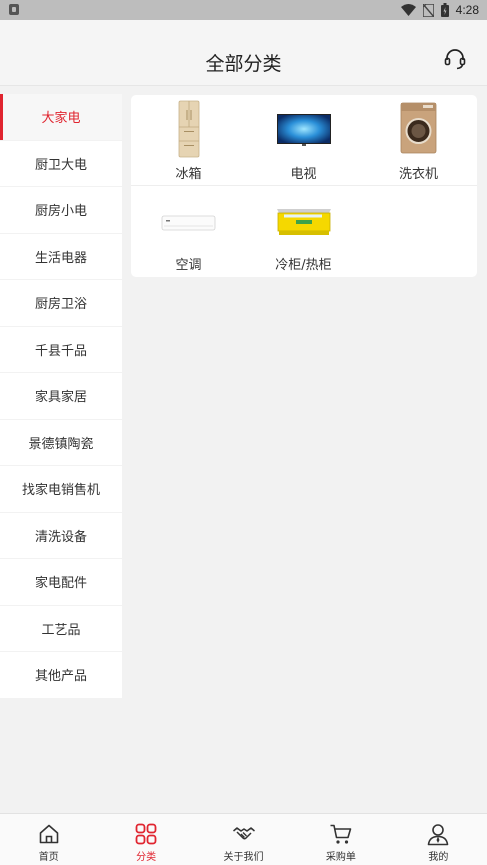  I want to click on air-conditioner-icon, so click(188, 223).